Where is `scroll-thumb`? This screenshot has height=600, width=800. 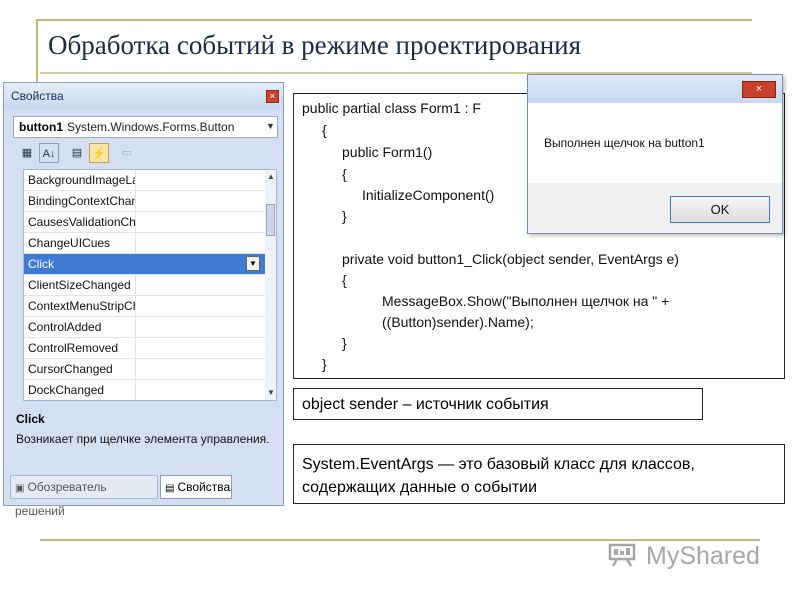 scroll-thumb is located at coordinates (270, 220).